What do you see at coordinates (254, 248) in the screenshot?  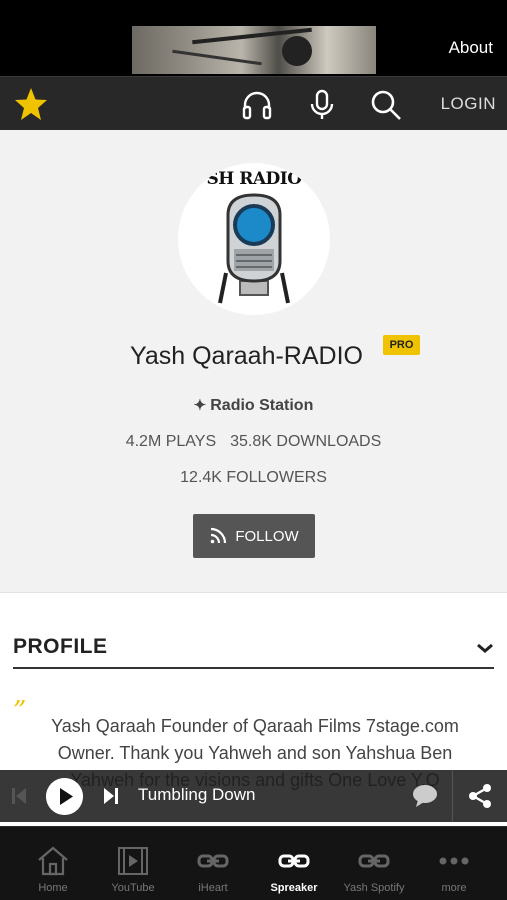 I see `microphone-logo-icon` at bounding box center [254, 248].